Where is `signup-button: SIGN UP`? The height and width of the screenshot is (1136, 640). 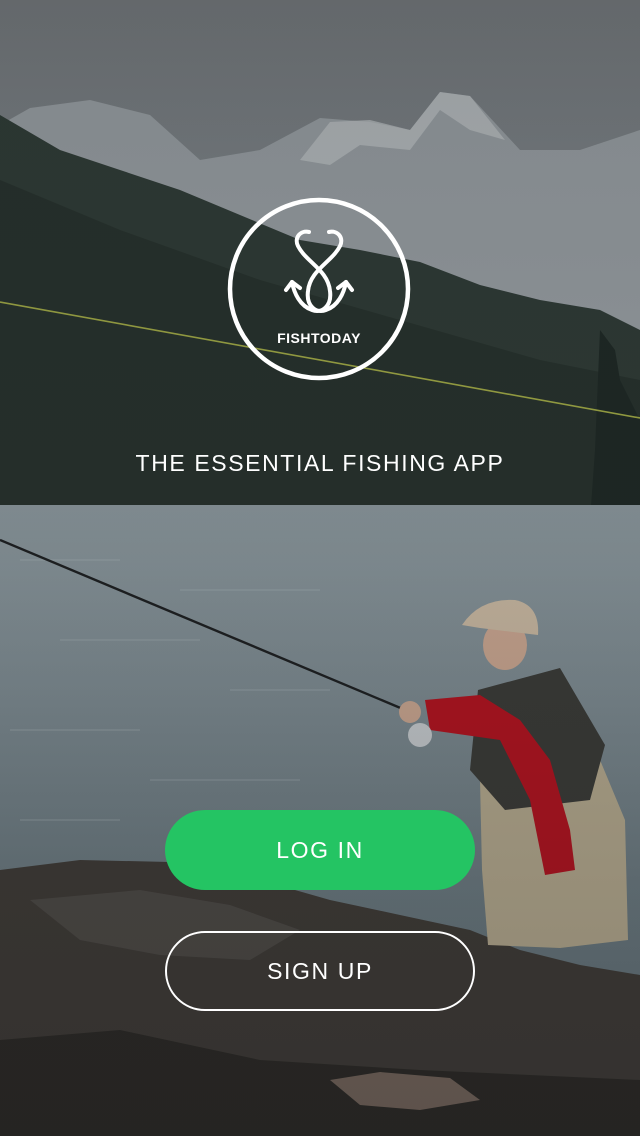
signup-button: SIGN UP is located at coordinates (320, 971).